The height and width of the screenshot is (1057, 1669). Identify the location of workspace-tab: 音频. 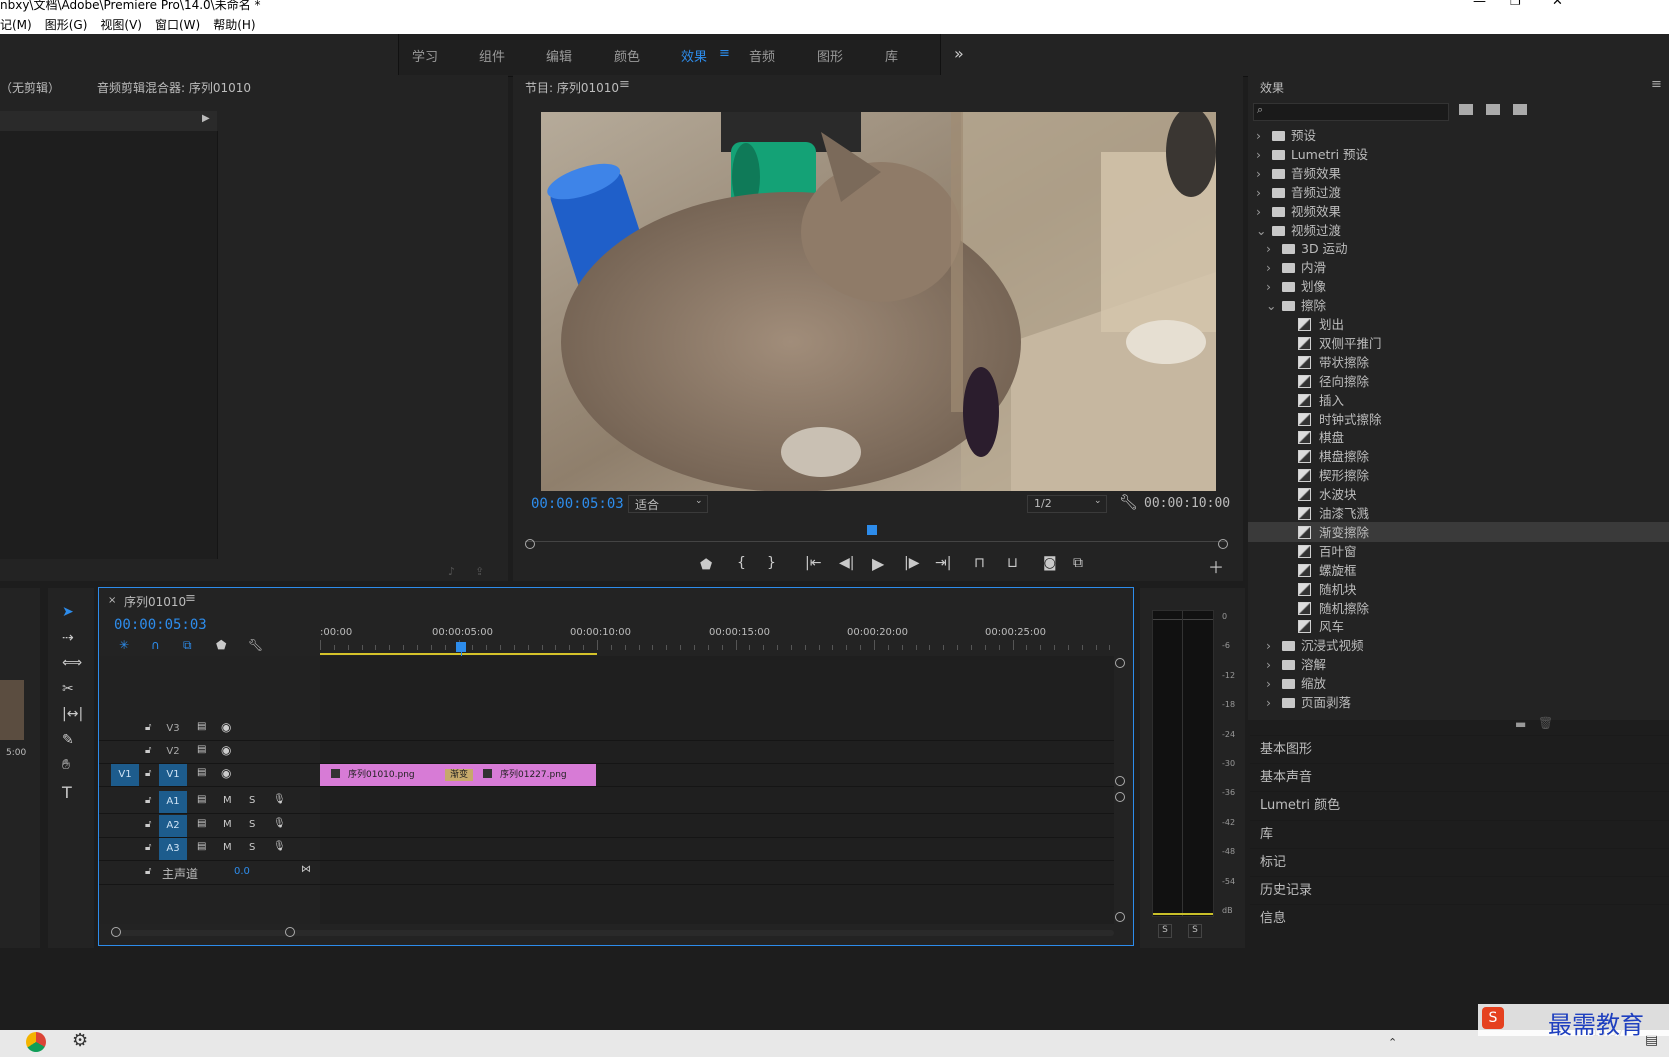
(762, 55).